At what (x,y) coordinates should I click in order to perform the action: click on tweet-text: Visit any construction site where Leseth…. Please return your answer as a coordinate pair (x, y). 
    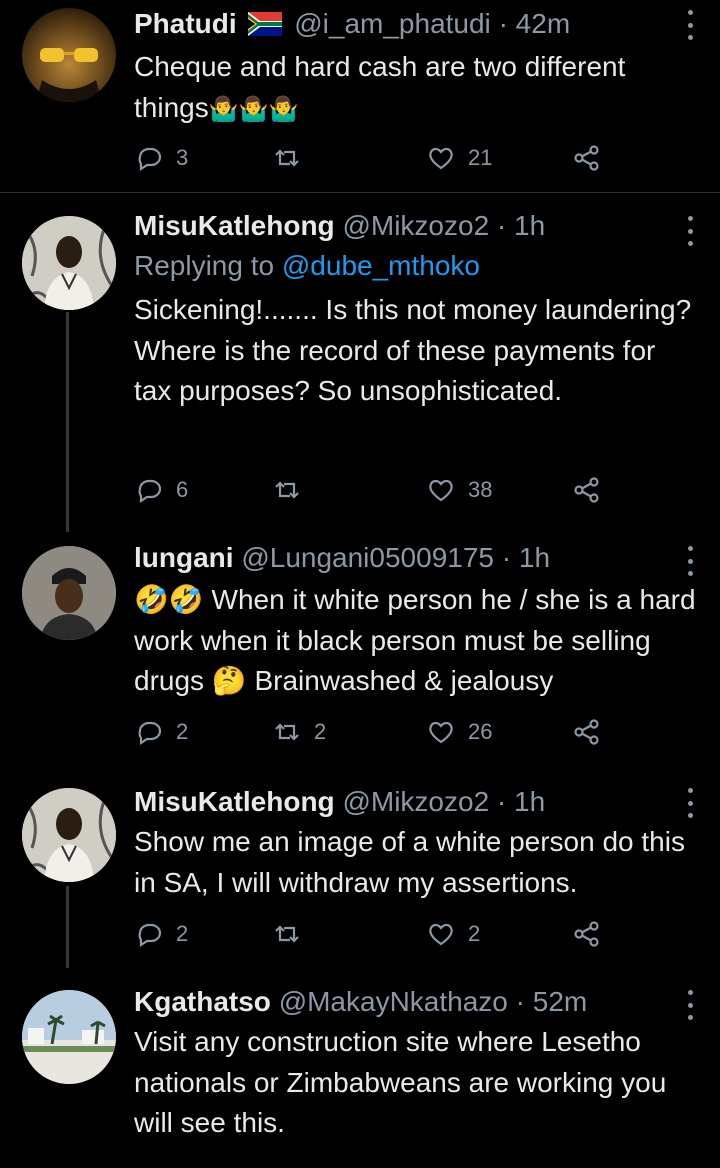
    Looking at the image, I should click on (400, 1082).